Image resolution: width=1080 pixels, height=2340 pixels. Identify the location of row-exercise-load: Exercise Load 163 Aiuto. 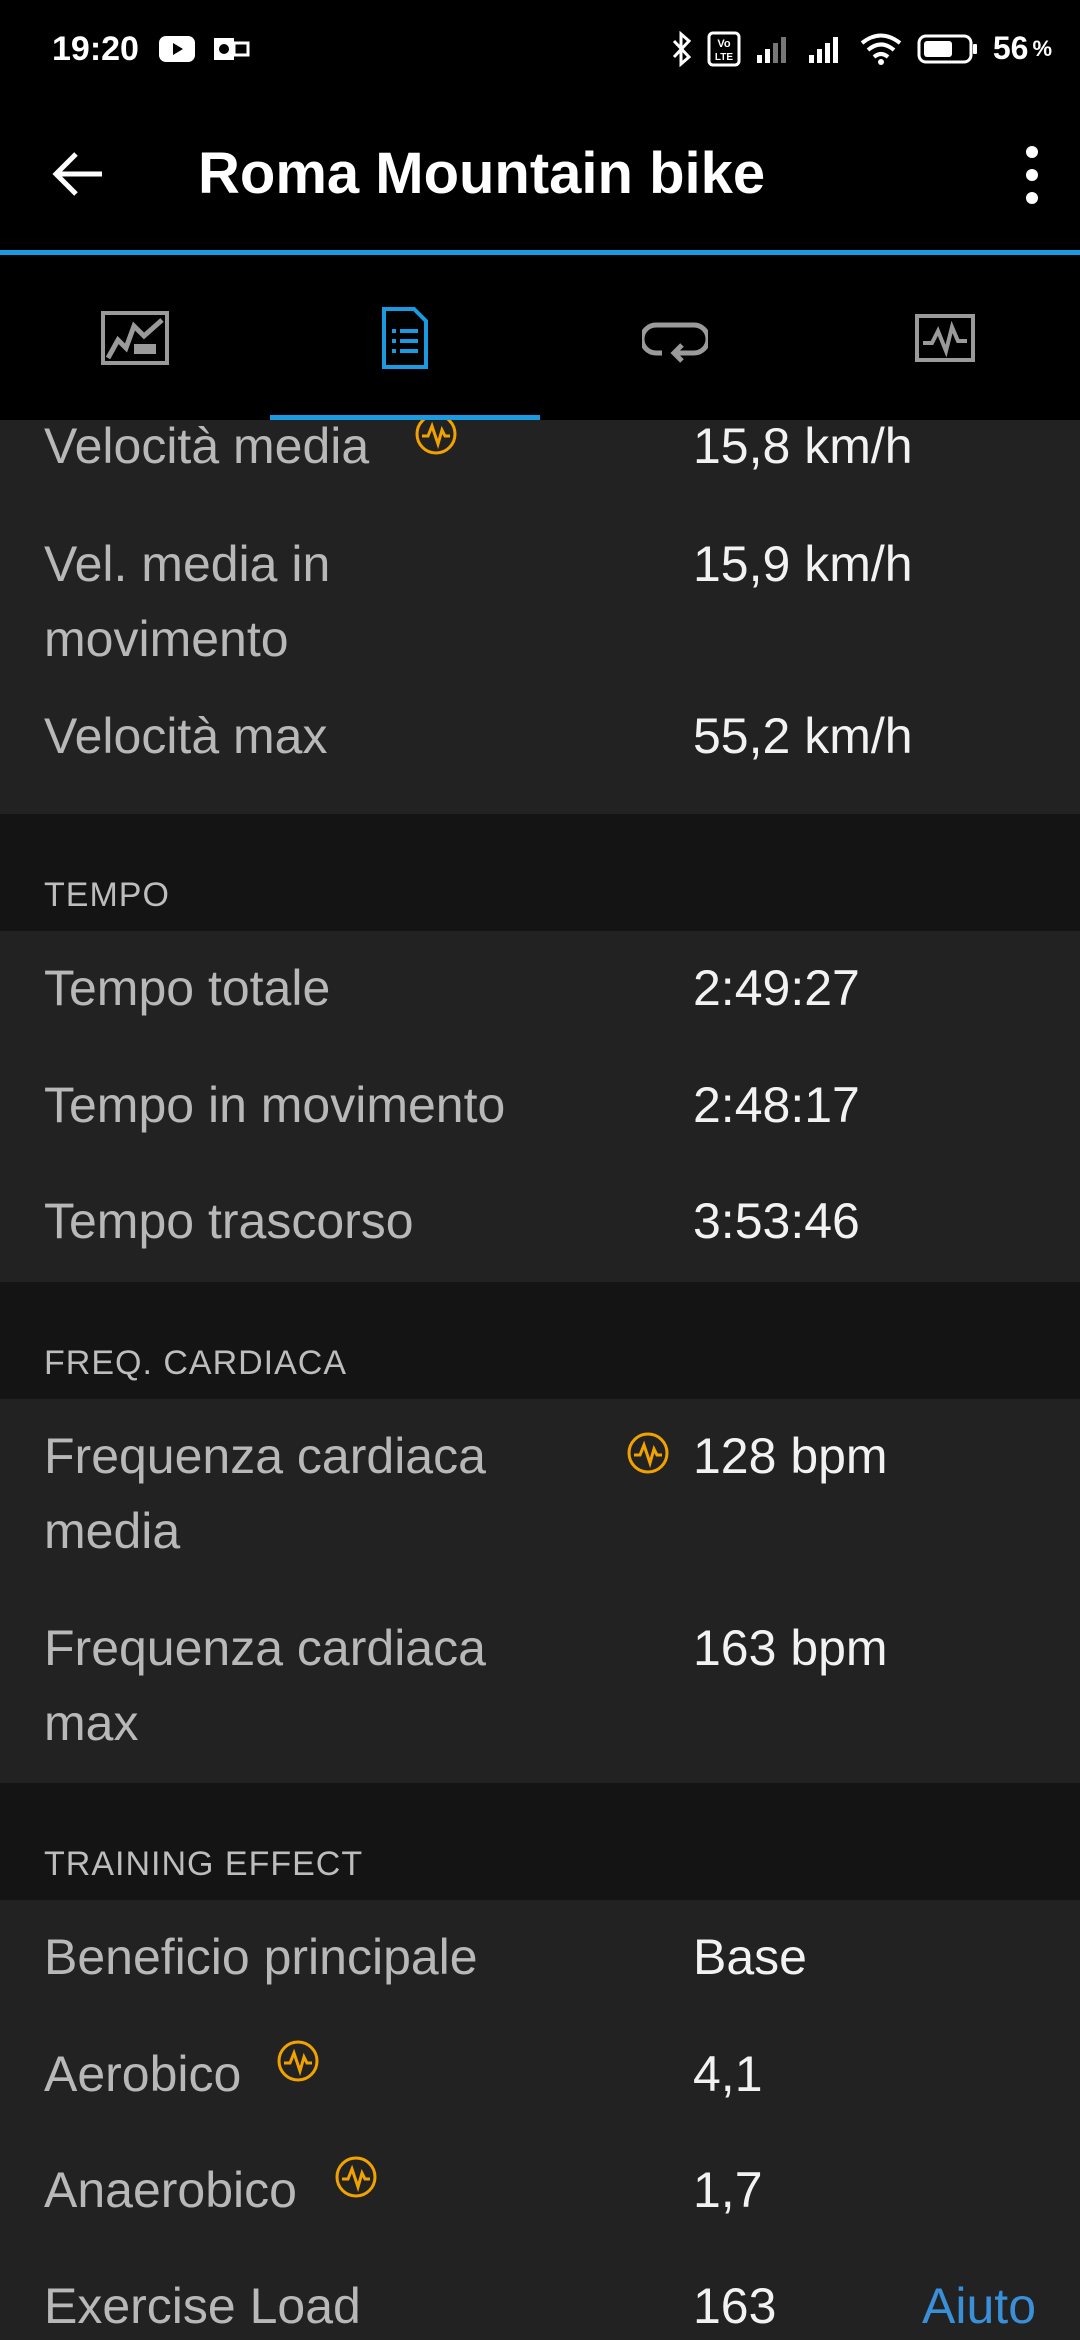
(540, 2294).